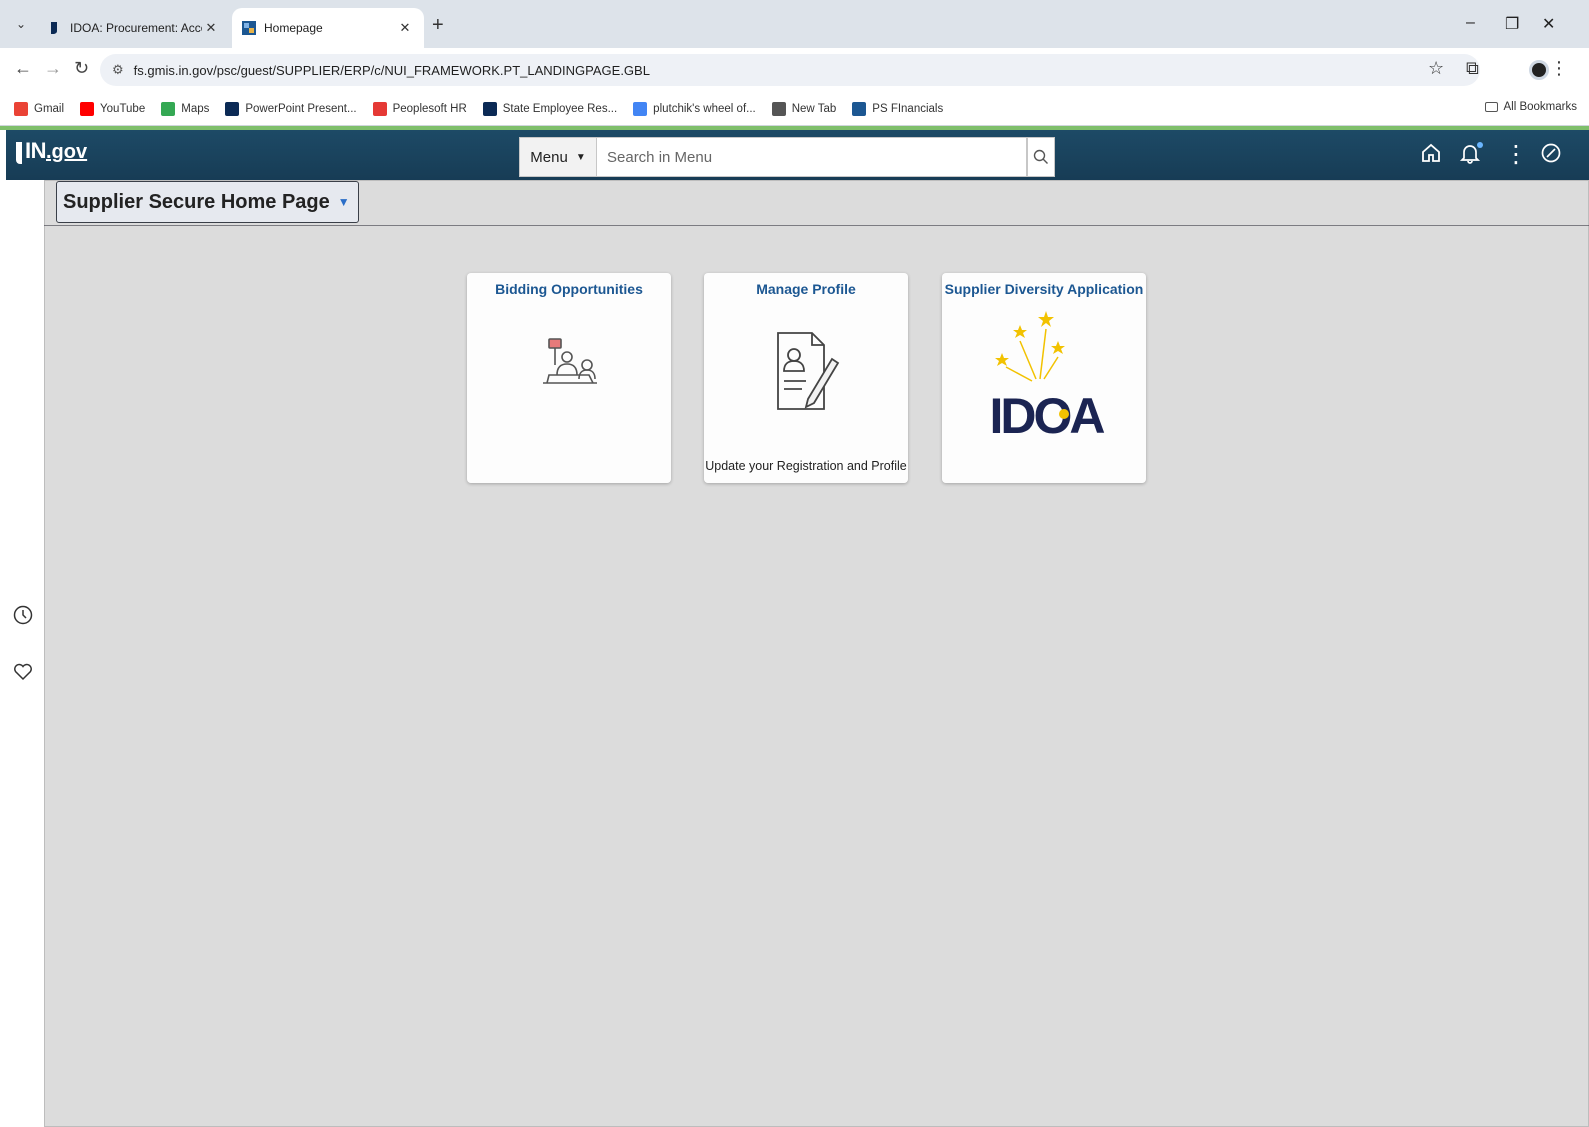 The width and height of the screenshot is (1589, 1127). Describe the element at coordinates (23, 618) in the screenshot. I see `recent-clock-icon` at that location.